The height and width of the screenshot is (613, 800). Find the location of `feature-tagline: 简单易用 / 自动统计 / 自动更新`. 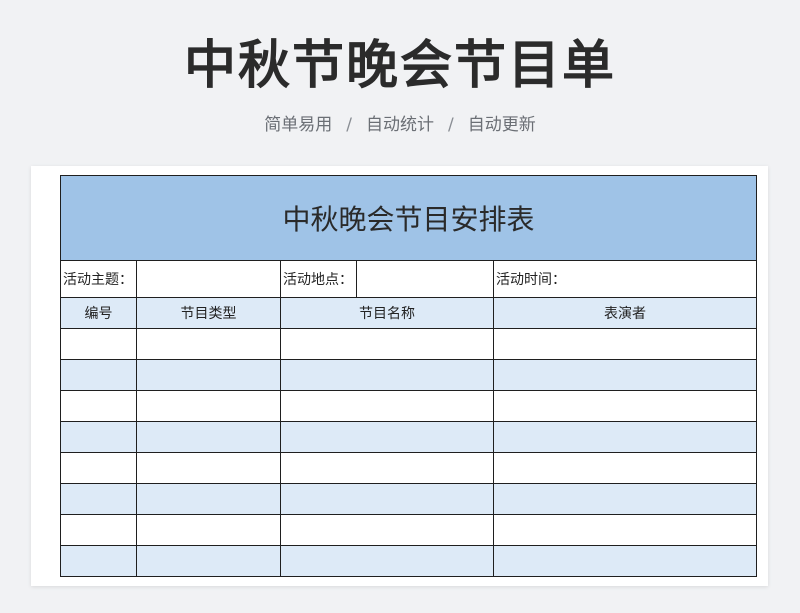

feature-tagline: 简单易用 / 自动统计 / 自动更新 is located at coordinates (400, 125).